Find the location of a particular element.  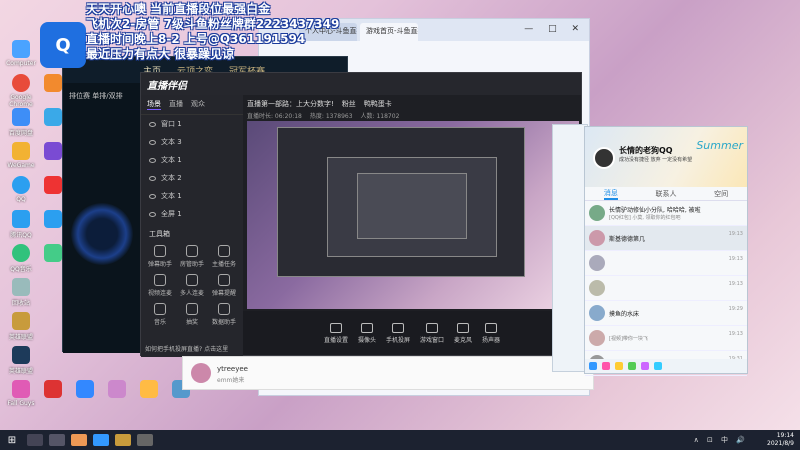

stream-app-icon is located at coordinates (79, 440).